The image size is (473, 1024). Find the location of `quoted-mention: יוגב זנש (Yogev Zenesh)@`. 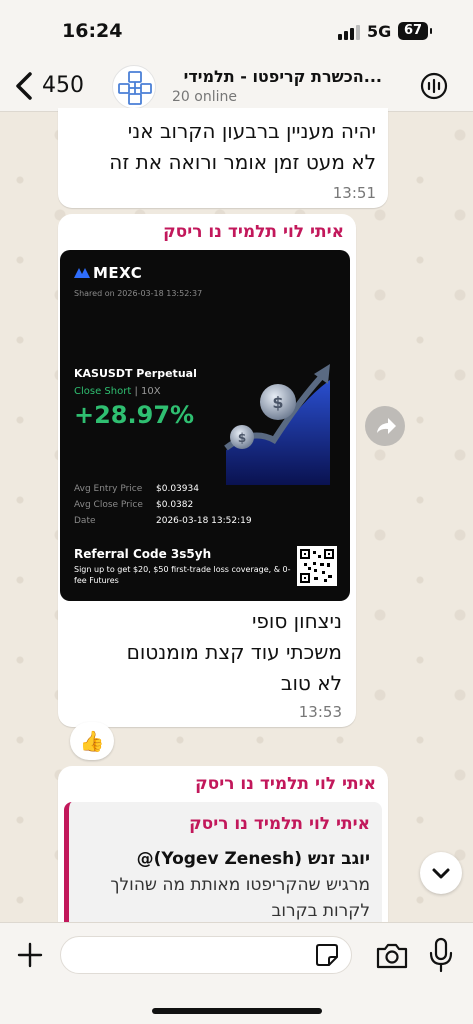

quoted-mention: יוגב זנש (Yogev Zenesh)@ is located at coordinates (253, 859).